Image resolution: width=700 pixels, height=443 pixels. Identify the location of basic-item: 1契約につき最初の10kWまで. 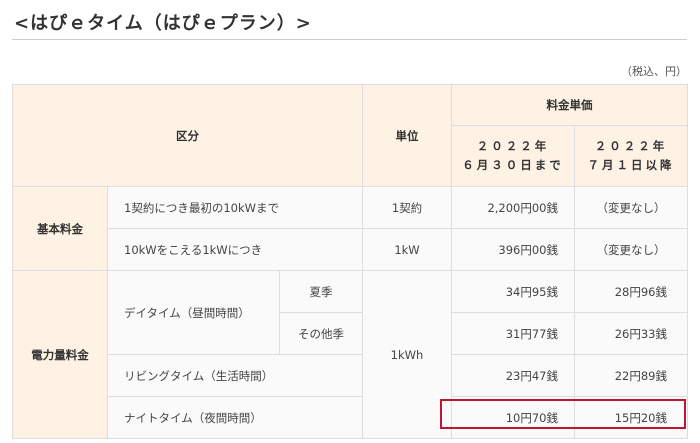
(235, 207).